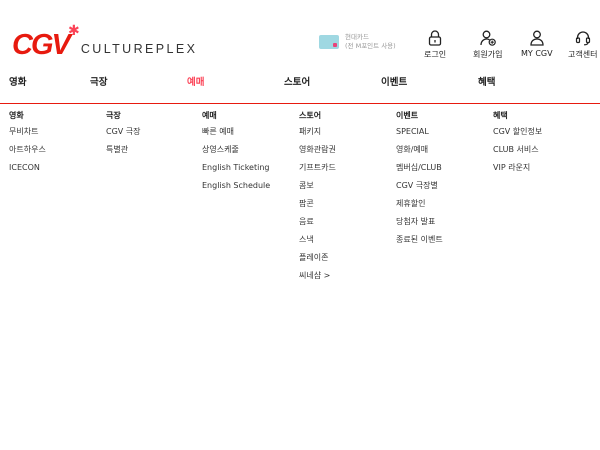 The width and height of the screenshot is (600, 450). Describe the element at coordinates (236, 170) in the screenshot. I see `submenu-link: English Ticketing` at that location.